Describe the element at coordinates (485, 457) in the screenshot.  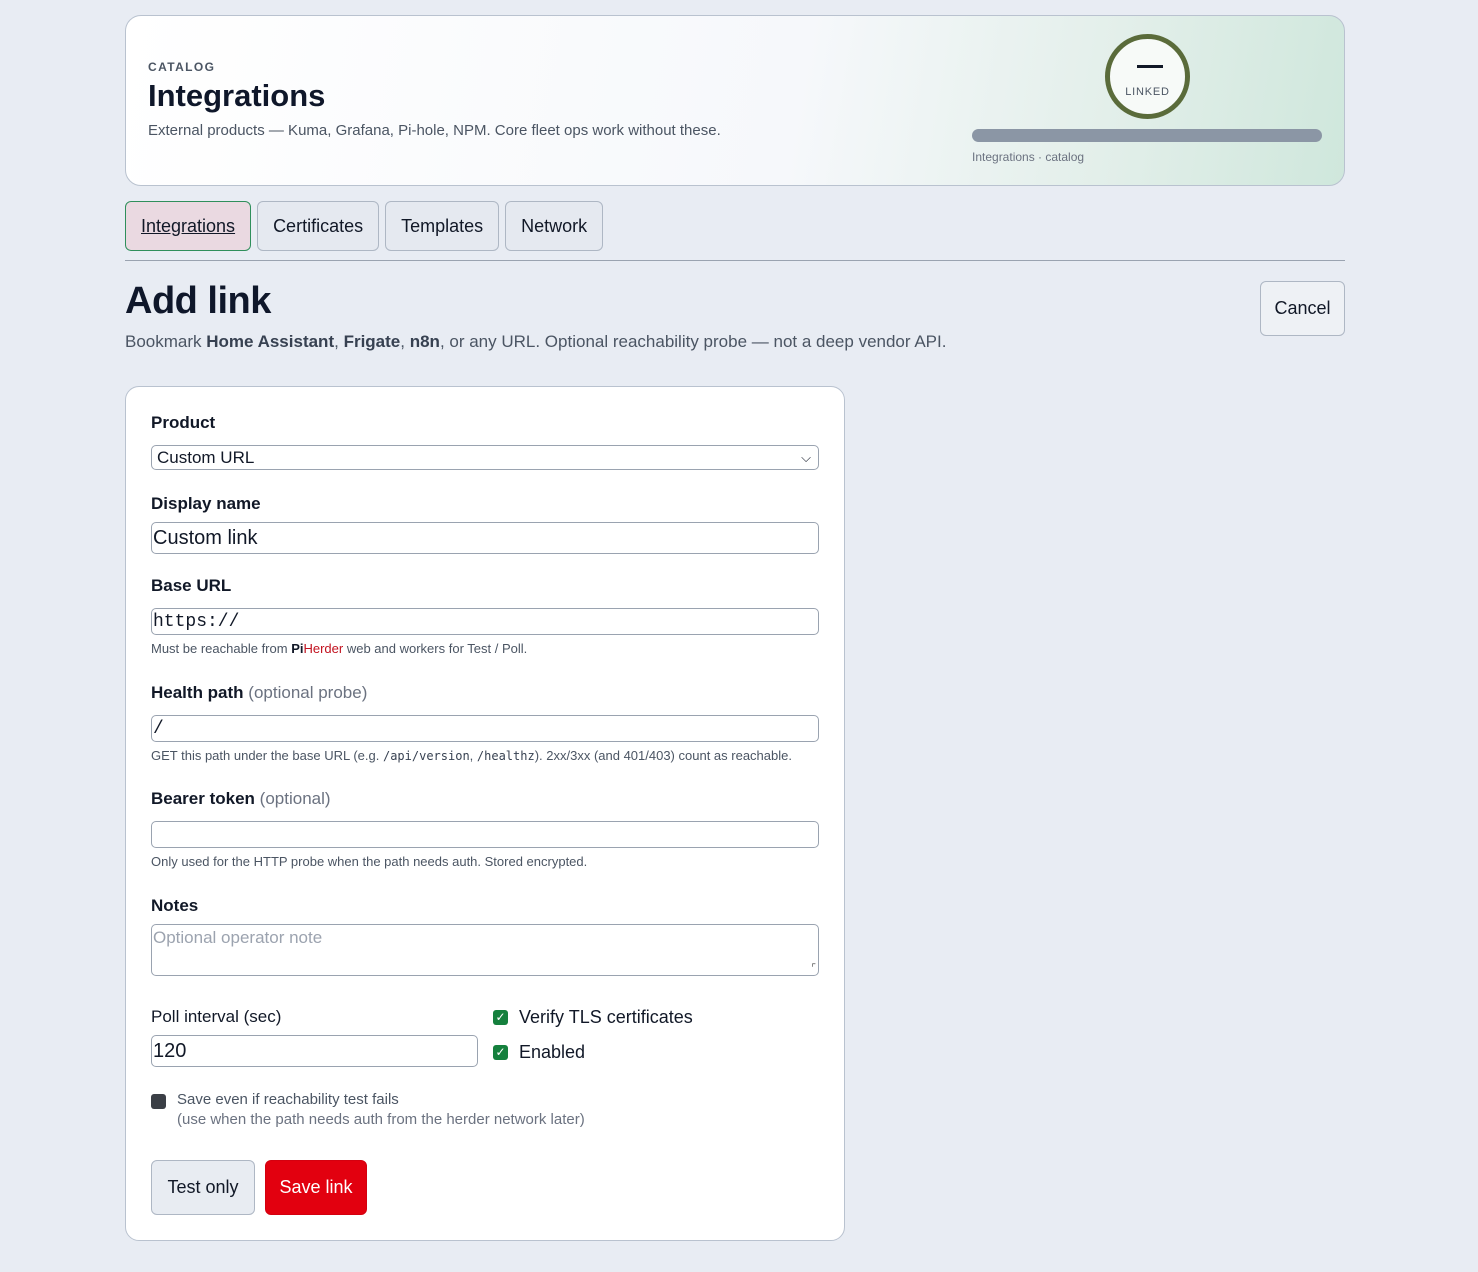
I see `product-select: Custom URL ⌵` at that location.